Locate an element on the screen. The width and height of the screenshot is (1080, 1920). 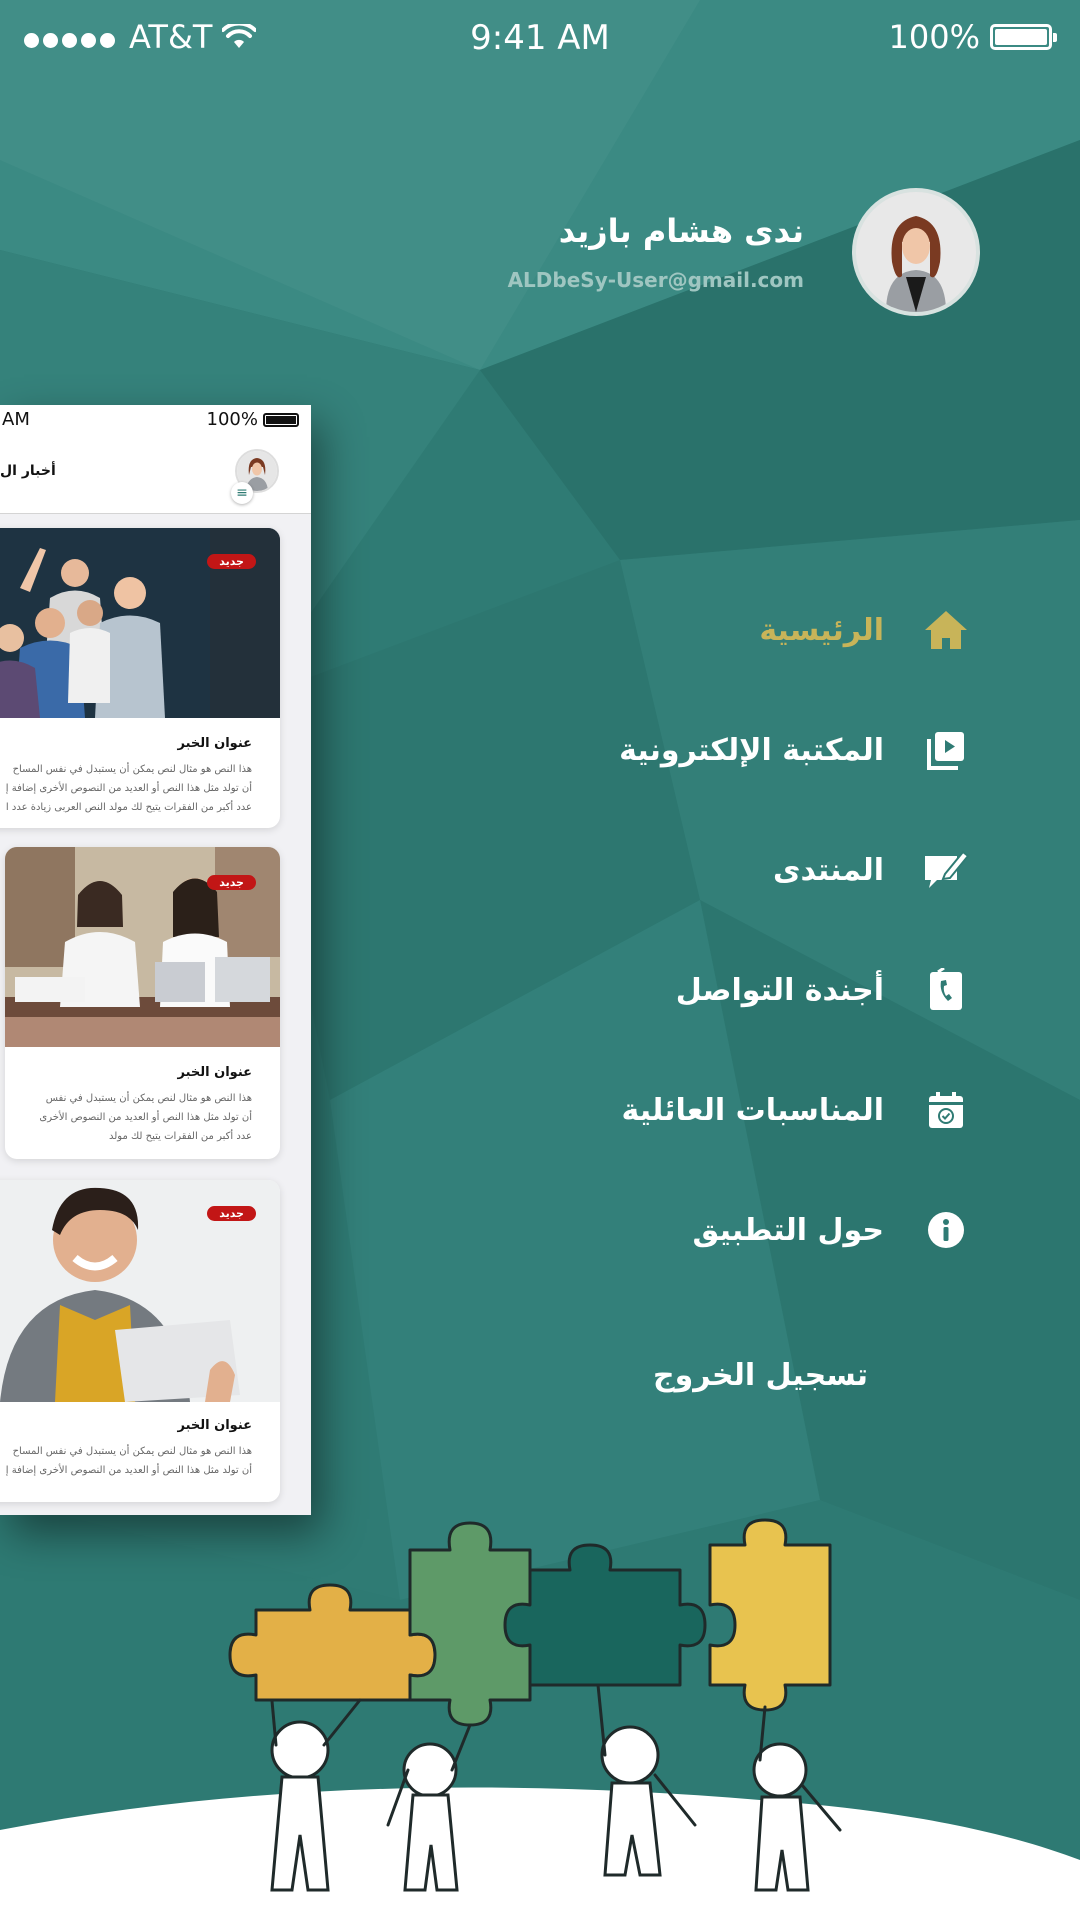
menu-item-library: المكتبة الإلكترونية is located at coordinates (690, 750).